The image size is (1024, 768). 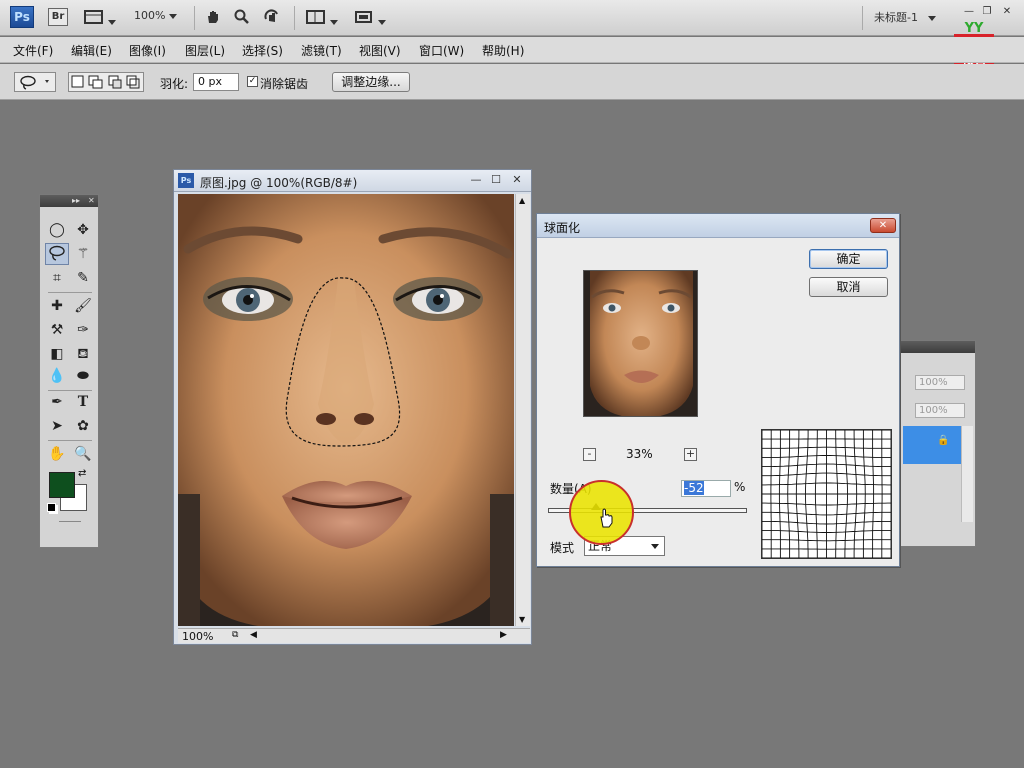 What do you see at coordinates (57, 254) in the screenshot?
I see `lasso-tool` at bounding box center [57, 254].